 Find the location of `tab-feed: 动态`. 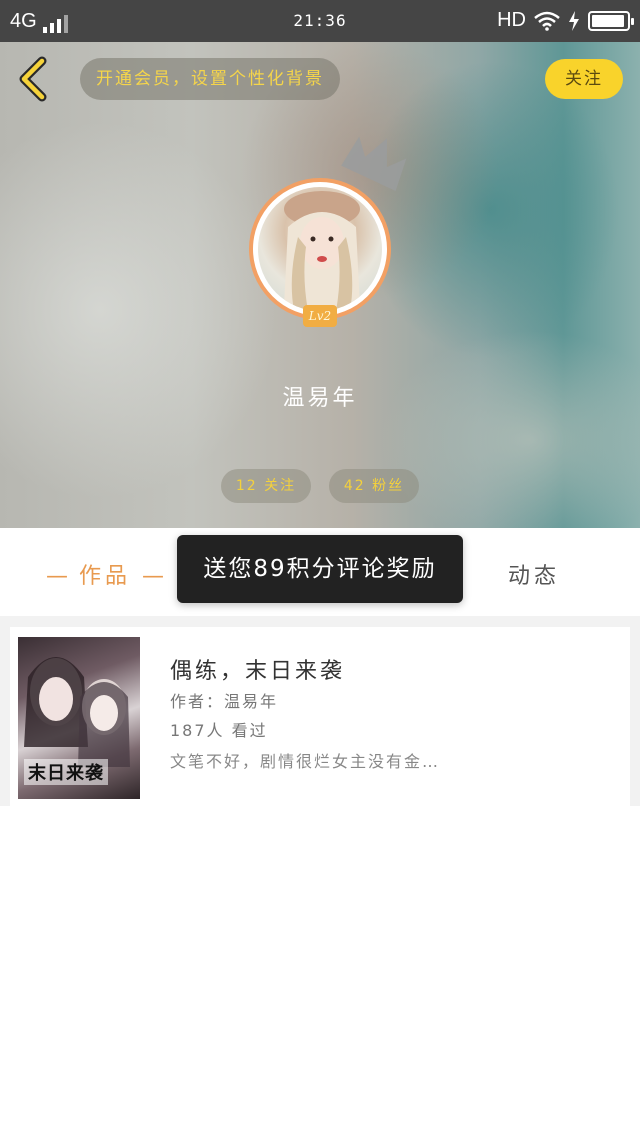

tab-feed: 动态 is located at coordinates (534, 574).